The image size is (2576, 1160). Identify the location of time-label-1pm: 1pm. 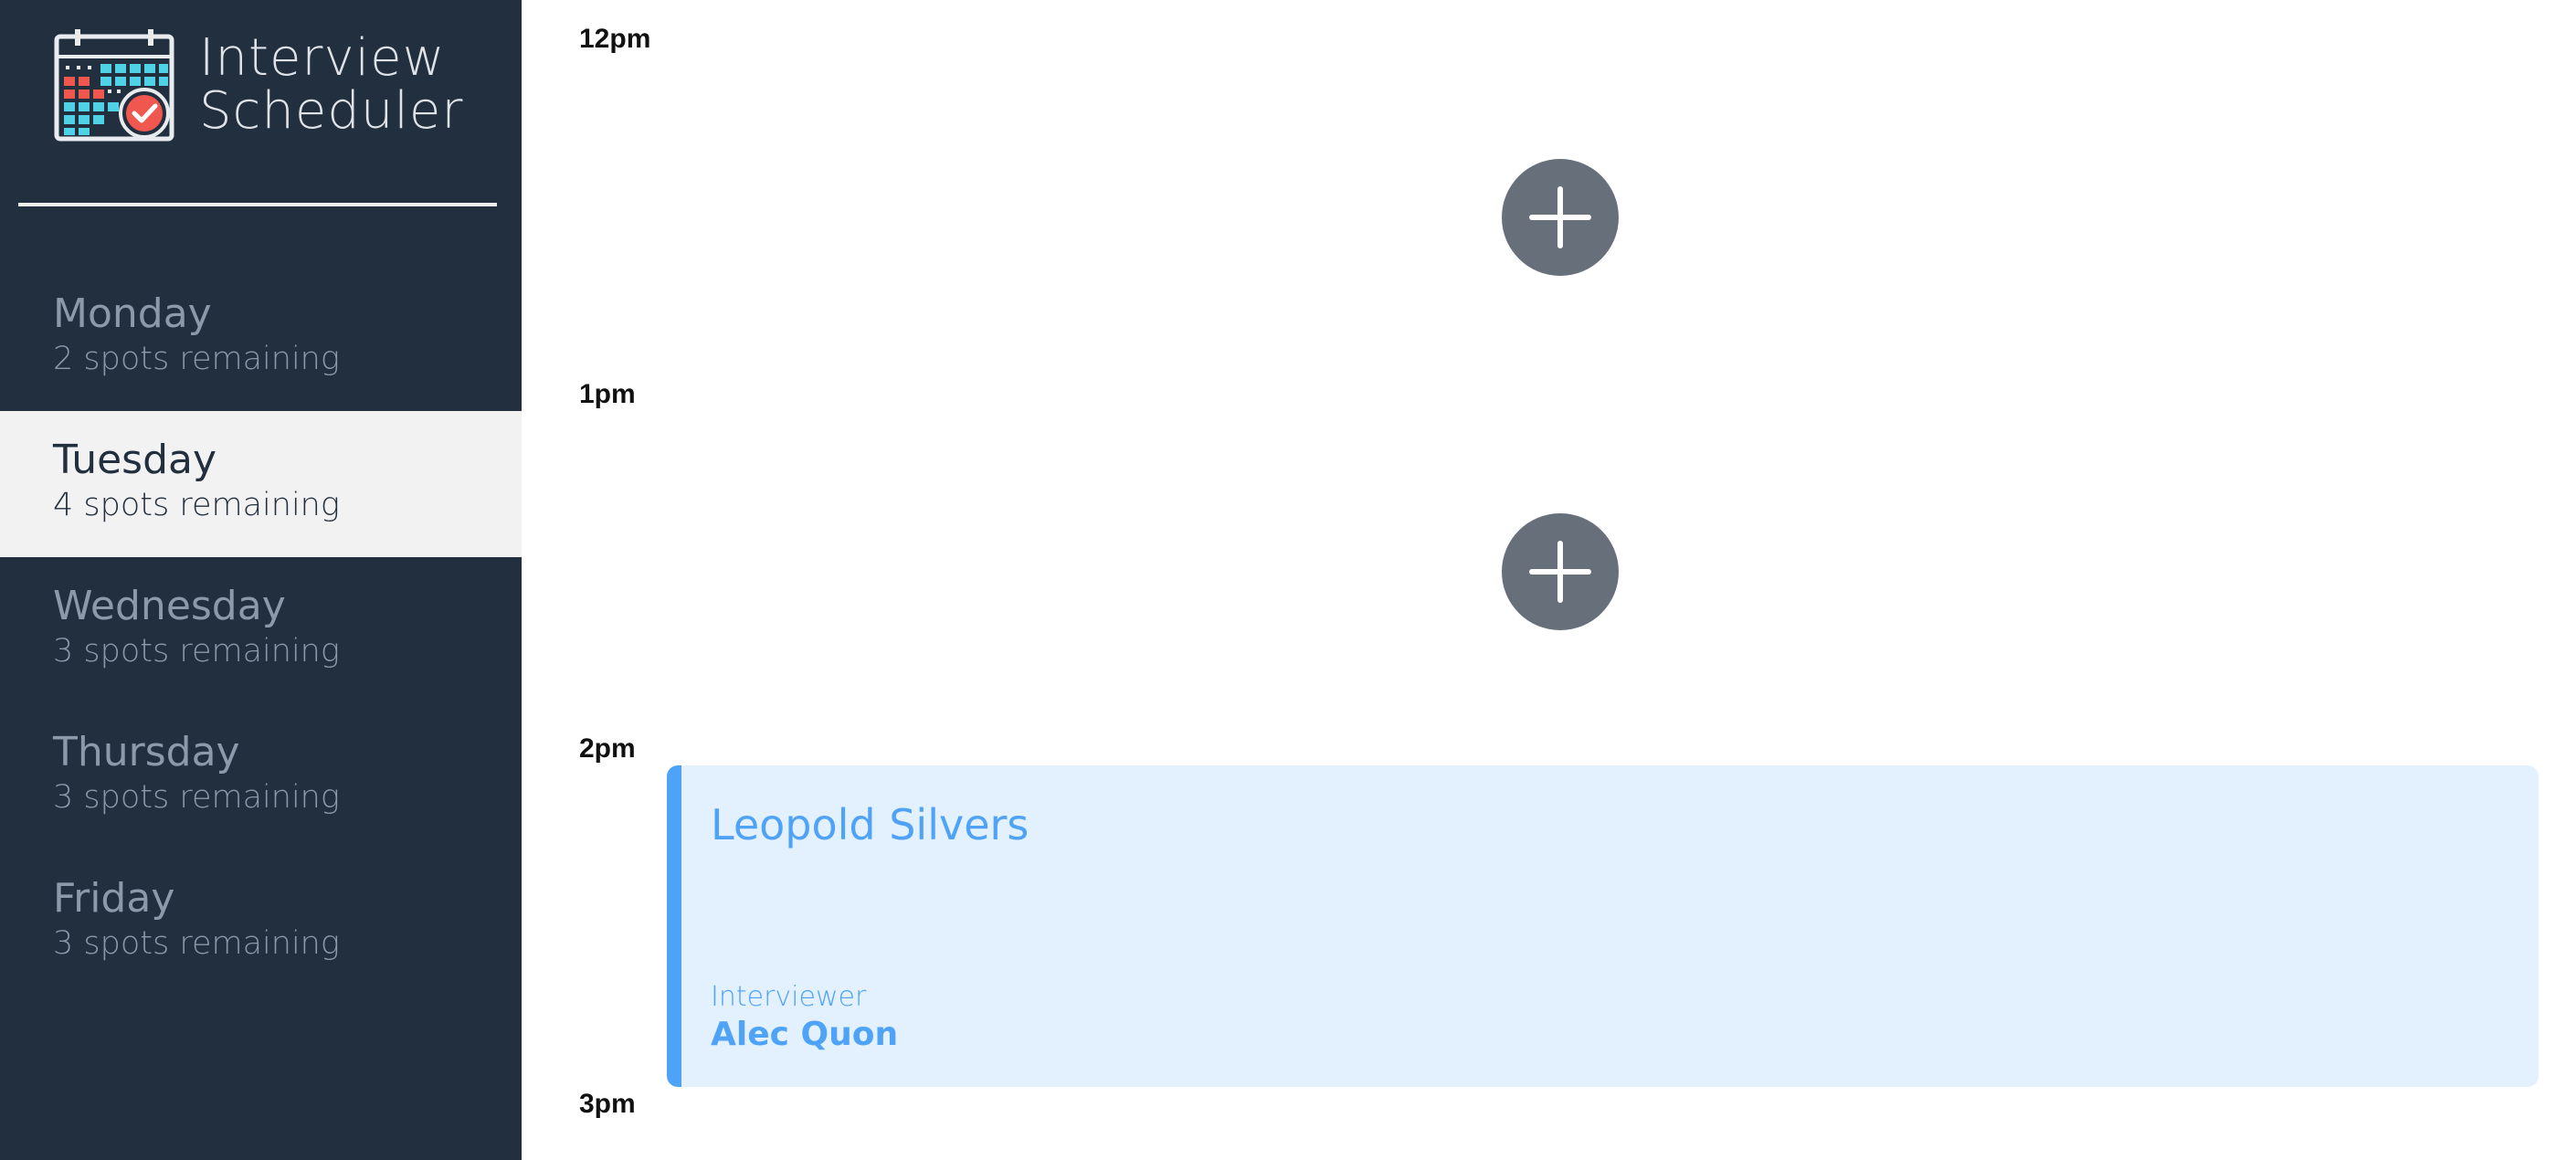
(607, 394).